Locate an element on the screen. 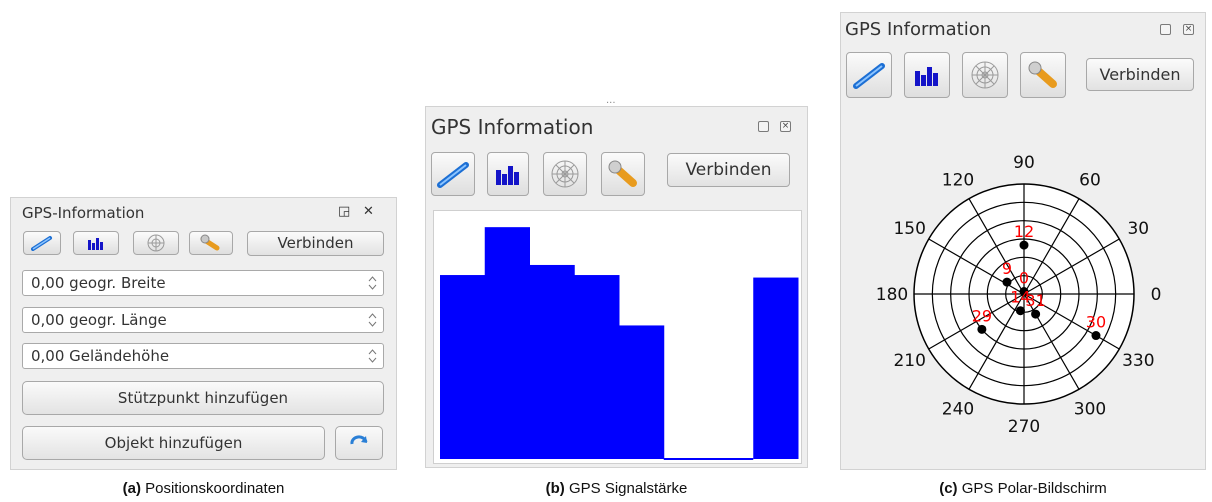 The image size is (1212, 502). satellite-id-label: 30 is located at coordinates (1096, 322).